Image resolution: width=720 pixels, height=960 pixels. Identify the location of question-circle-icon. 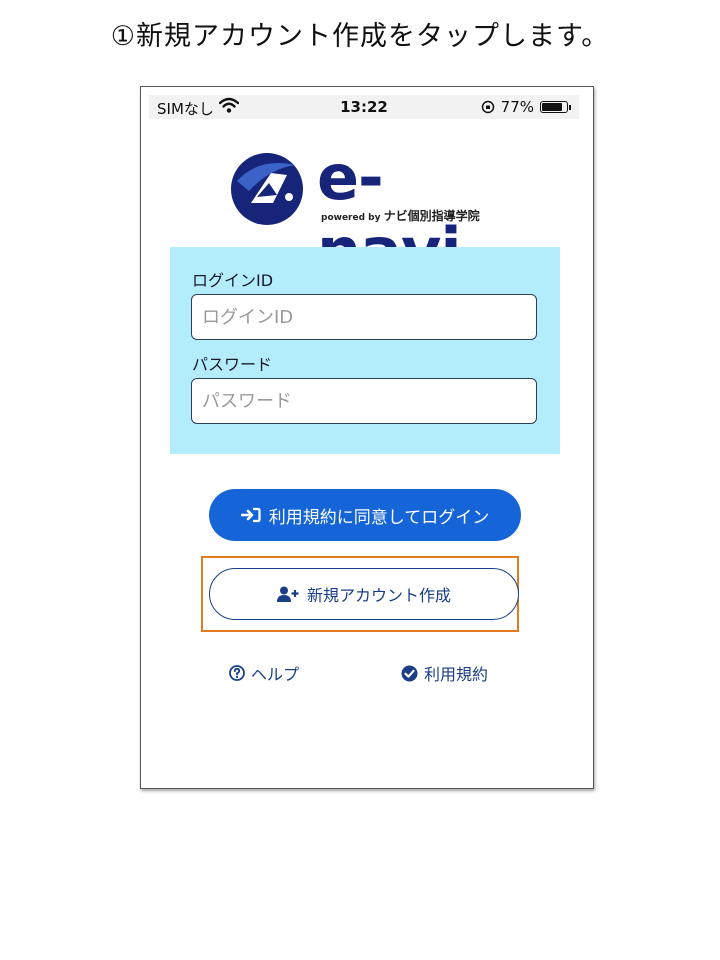
(237, 673).